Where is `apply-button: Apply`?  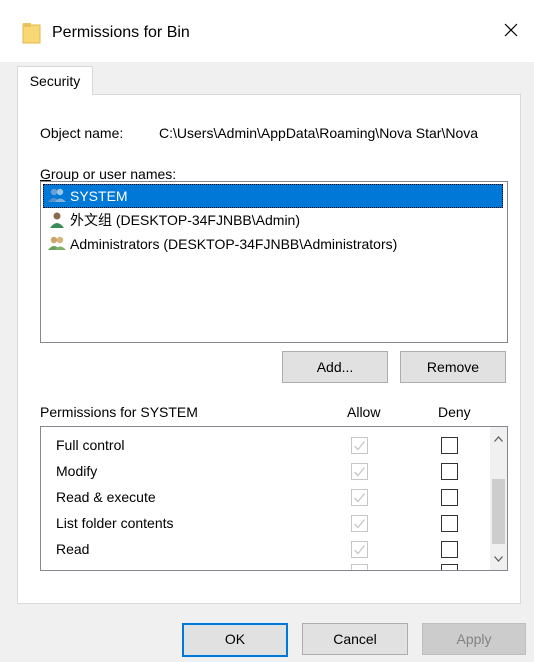 apply-button: Apply is located at coordinates (474, 639).